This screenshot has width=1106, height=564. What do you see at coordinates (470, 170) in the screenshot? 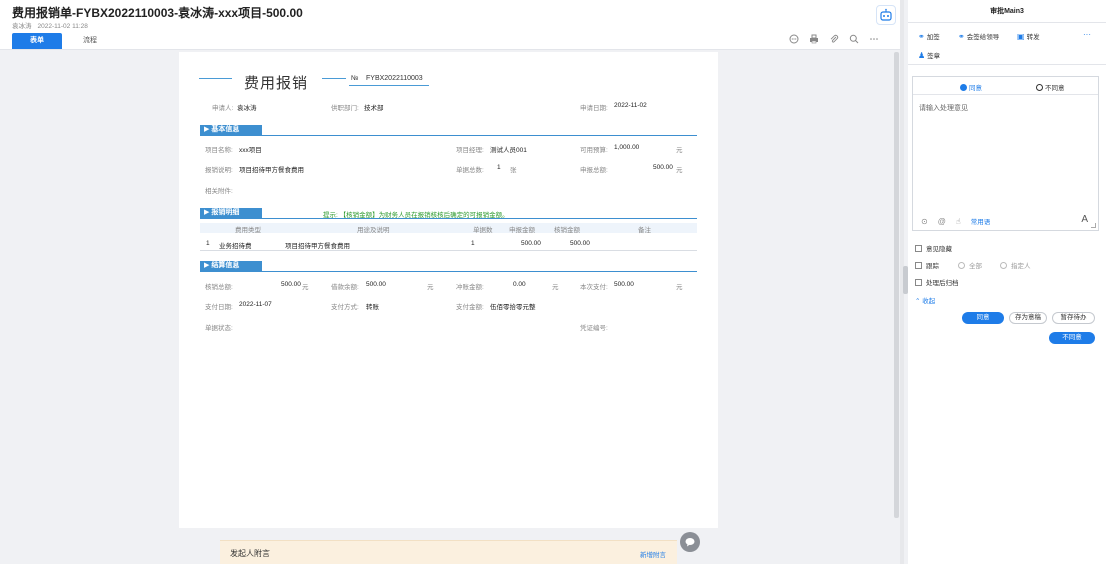
I see `bill-count-label: 单据总数:` at bounding box center [470, 170].